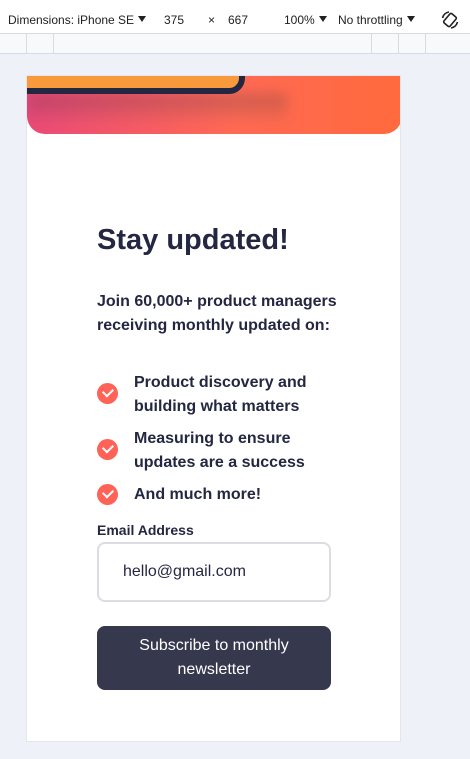 The height and width of the screenshot is (759, 470). I want to click on throttling-label: No throttling, so click(370, 20).